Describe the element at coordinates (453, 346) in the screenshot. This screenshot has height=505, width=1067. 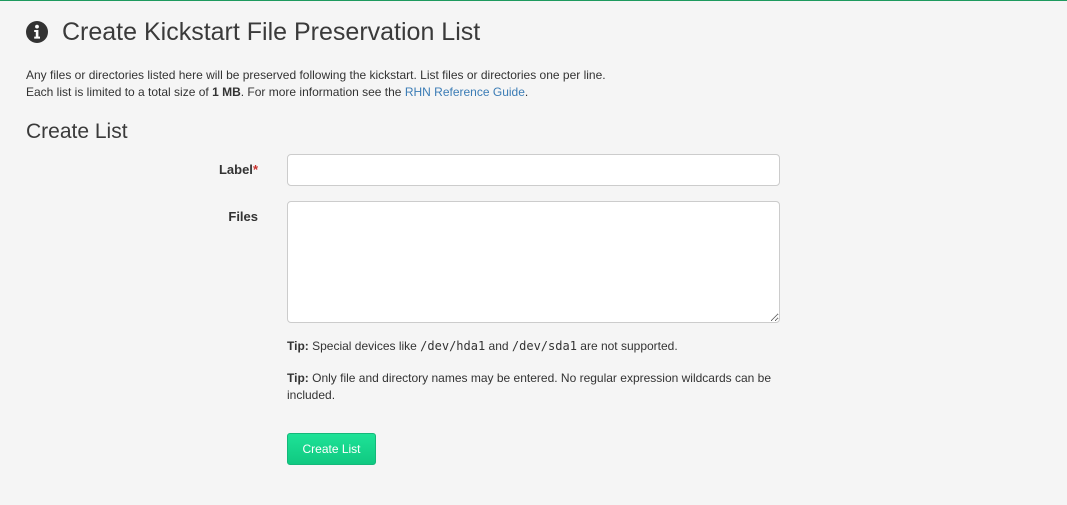
I see `device-code-hda1: /dev/hda1` at that location.